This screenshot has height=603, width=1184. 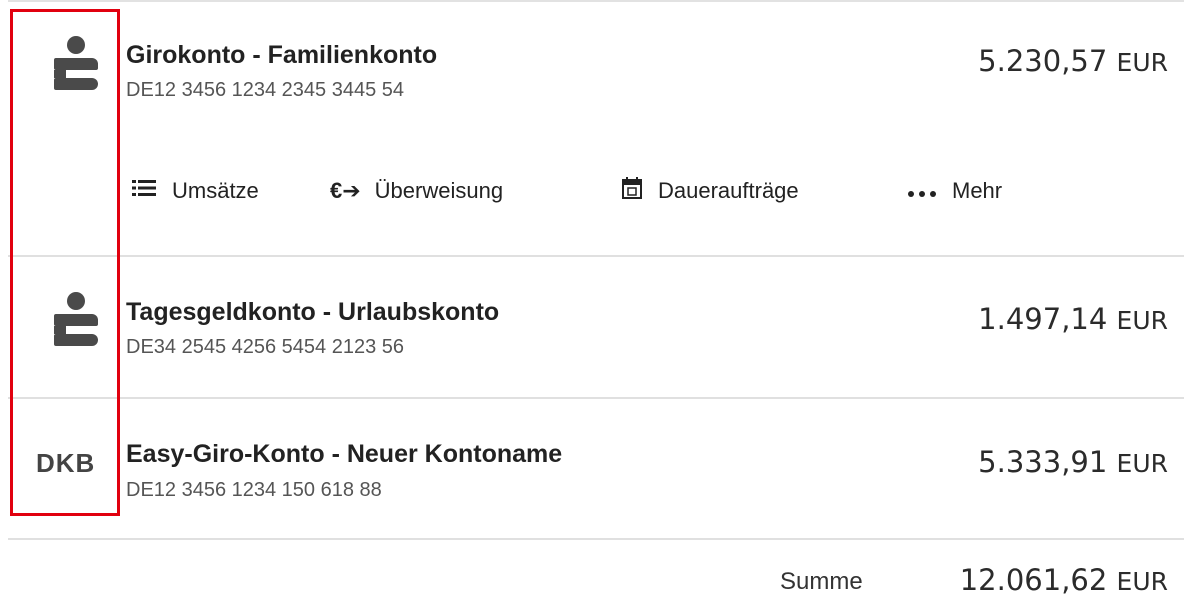 I want to click on more-dots-icon, so click(x=922, y=191).